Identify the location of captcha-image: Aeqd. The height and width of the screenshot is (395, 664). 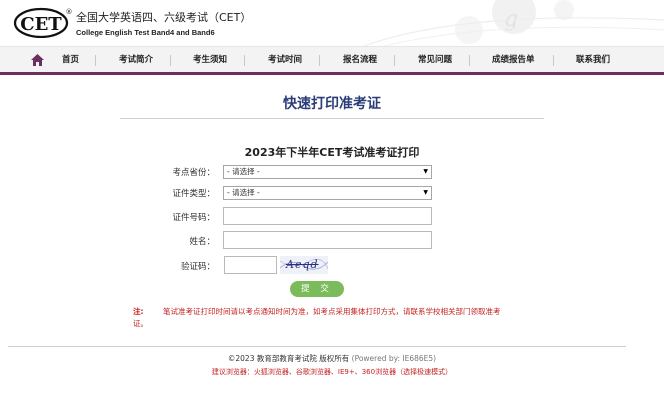
(304, 265).